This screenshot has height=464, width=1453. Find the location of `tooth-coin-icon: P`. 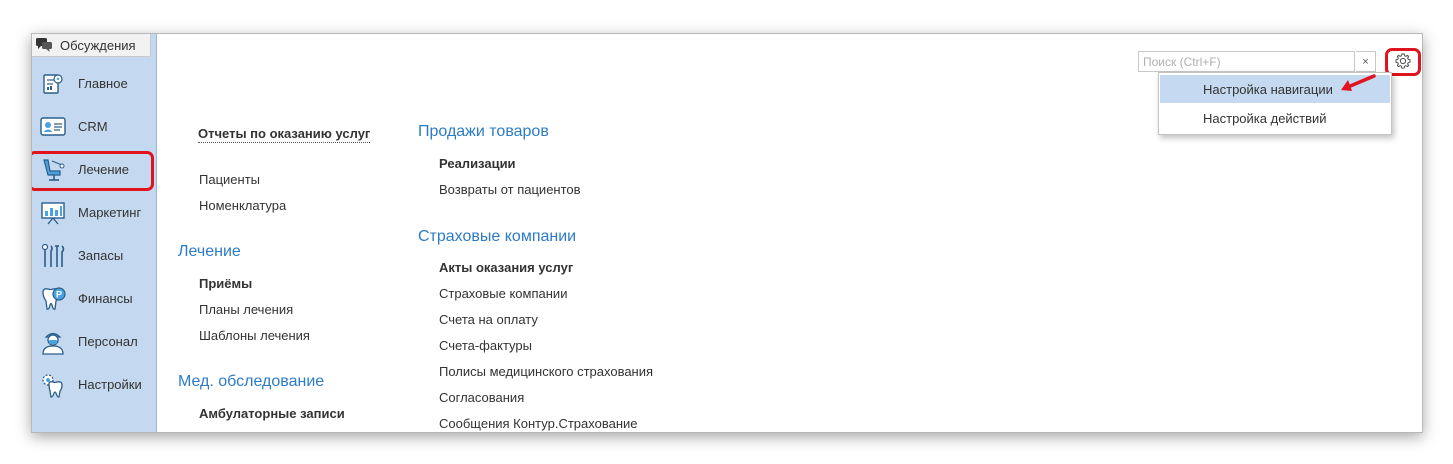

tooth-coin-icon: P is located at coordinates (53, 299).